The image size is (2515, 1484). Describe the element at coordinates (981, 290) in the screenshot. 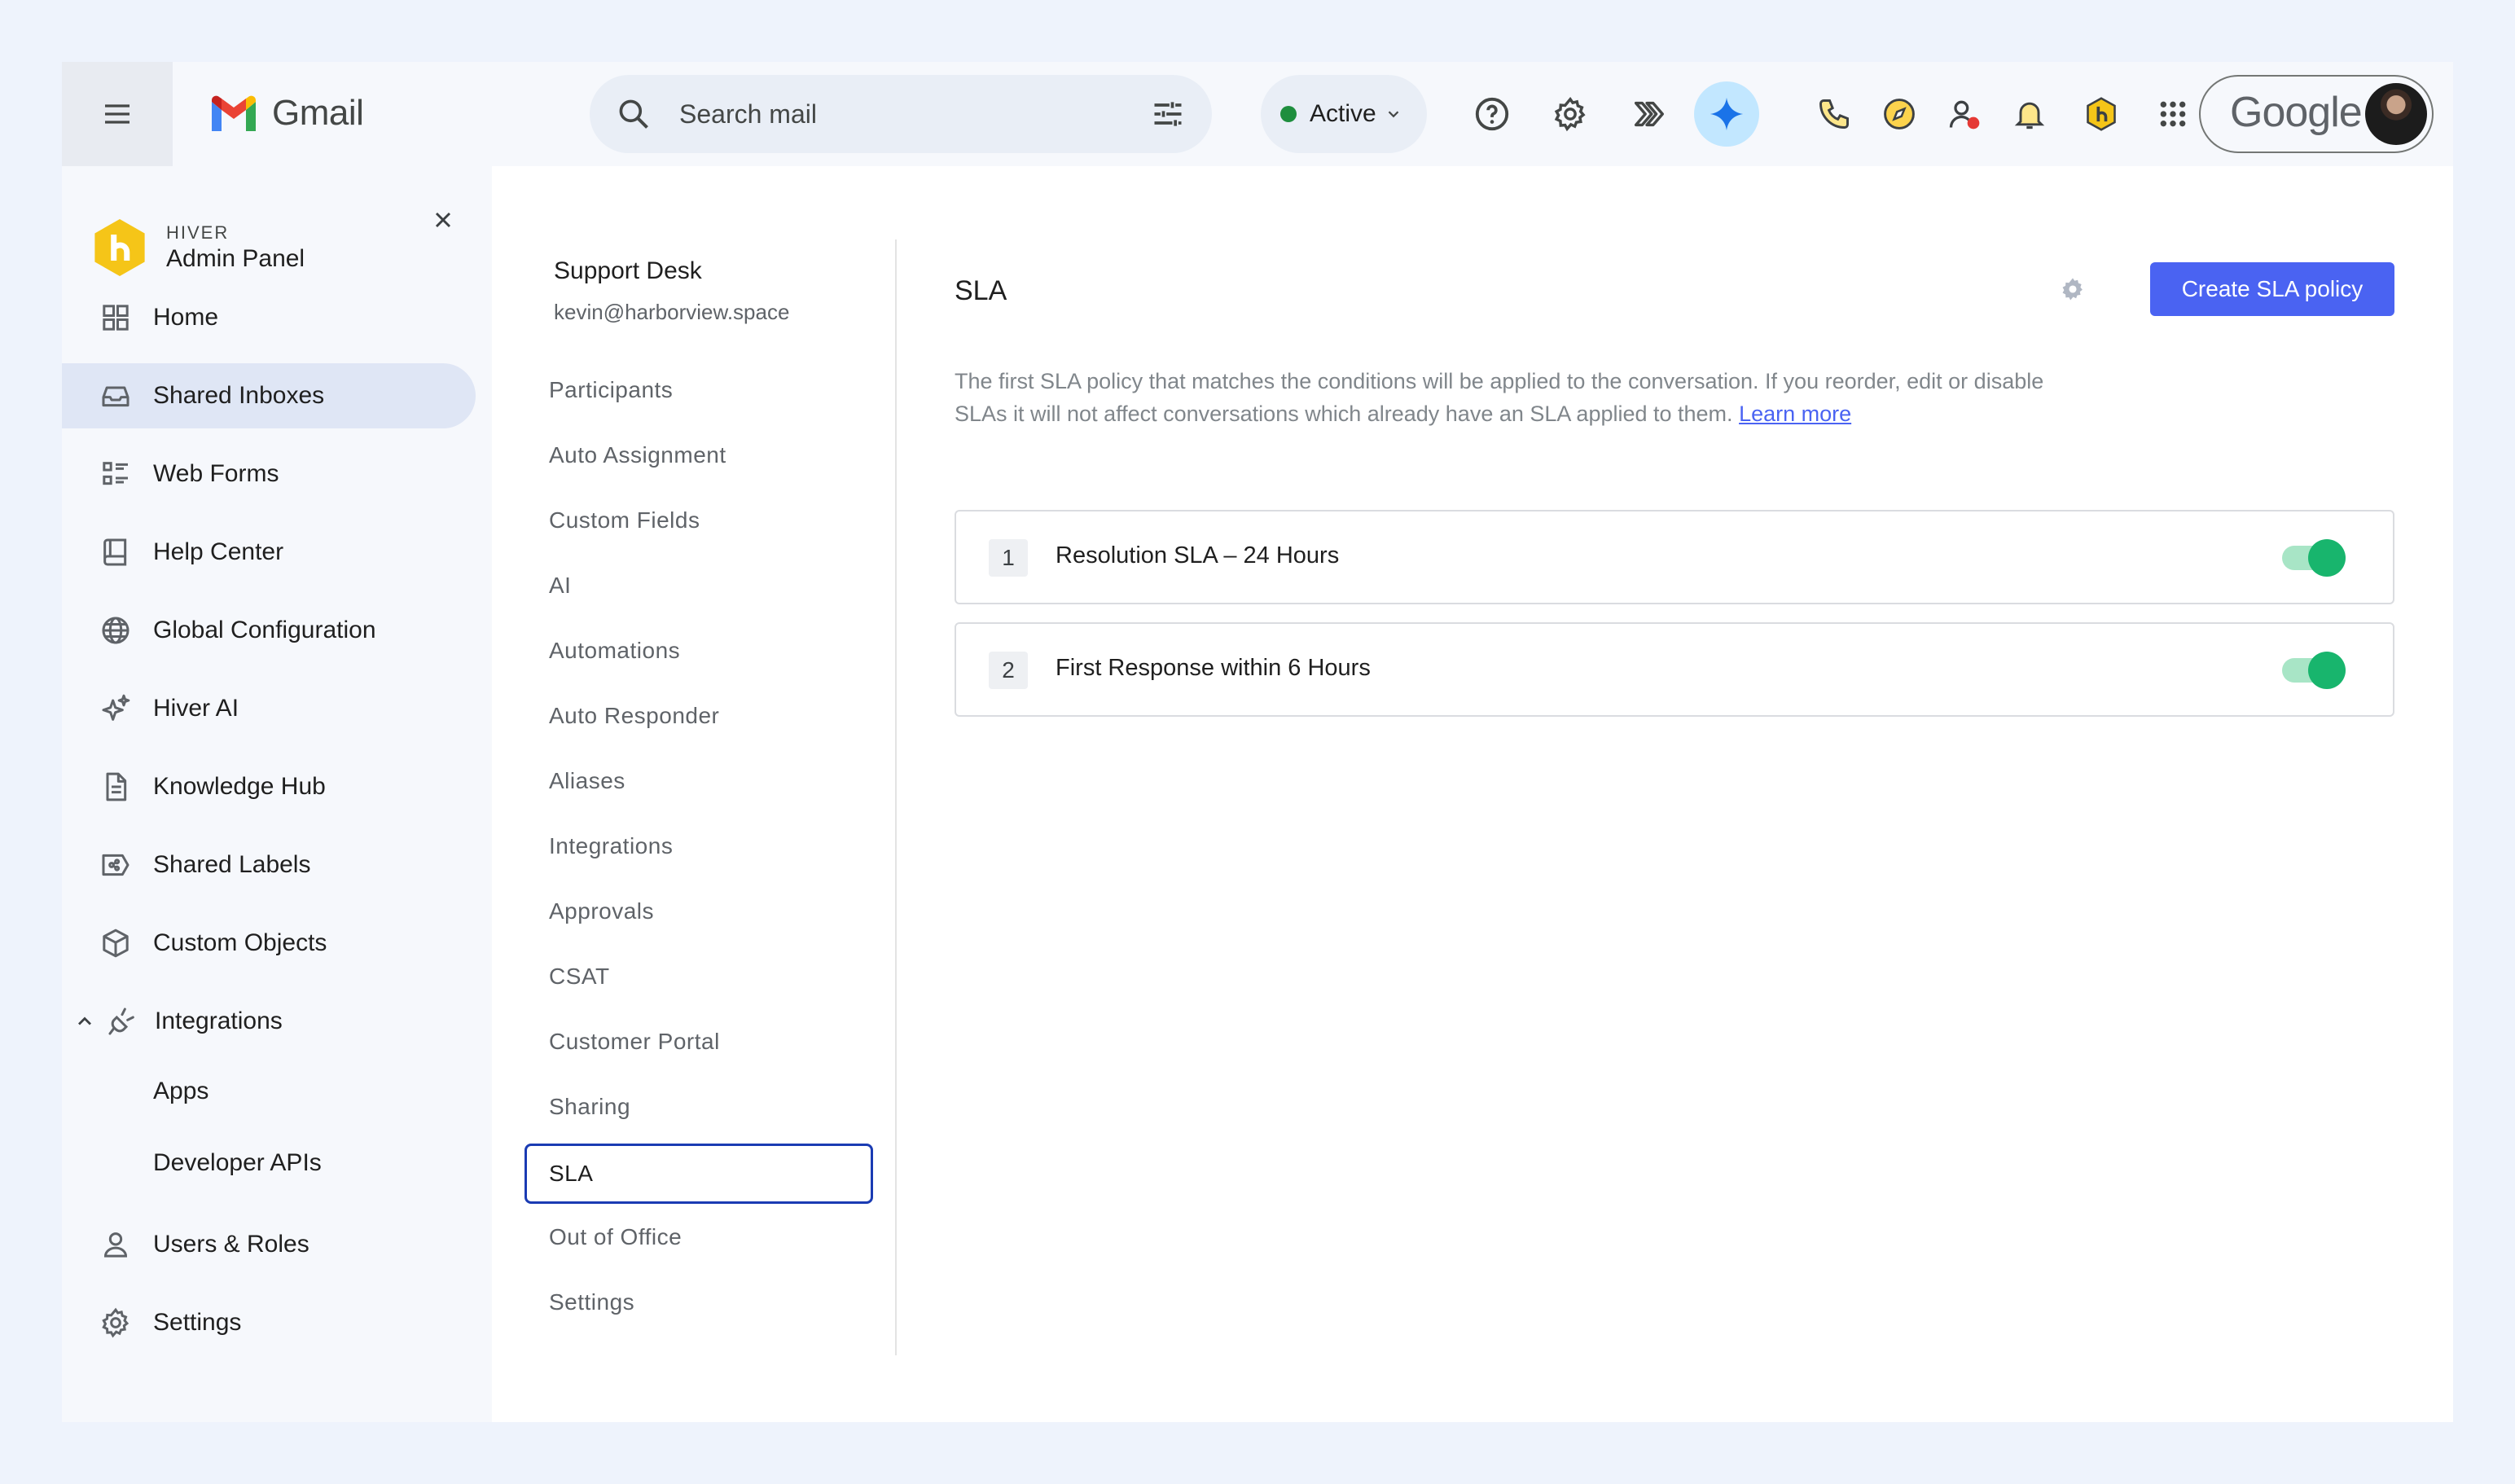

I see `page-title: SLA` at that location.